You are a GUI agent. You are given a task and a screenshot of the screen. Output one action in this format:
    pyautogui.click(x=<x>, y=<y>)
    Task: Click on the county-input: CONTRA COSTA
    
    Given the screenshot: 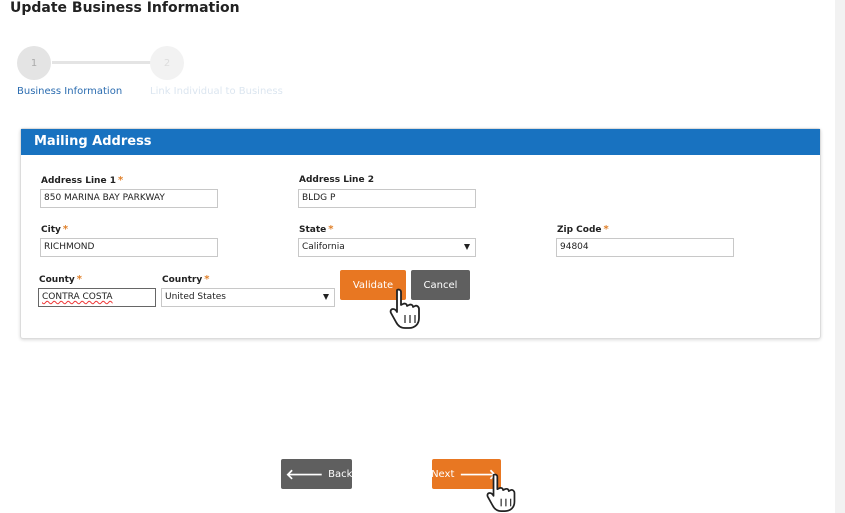 What is the action you would take?
    pyautogui.click(x=97, y=297)
    